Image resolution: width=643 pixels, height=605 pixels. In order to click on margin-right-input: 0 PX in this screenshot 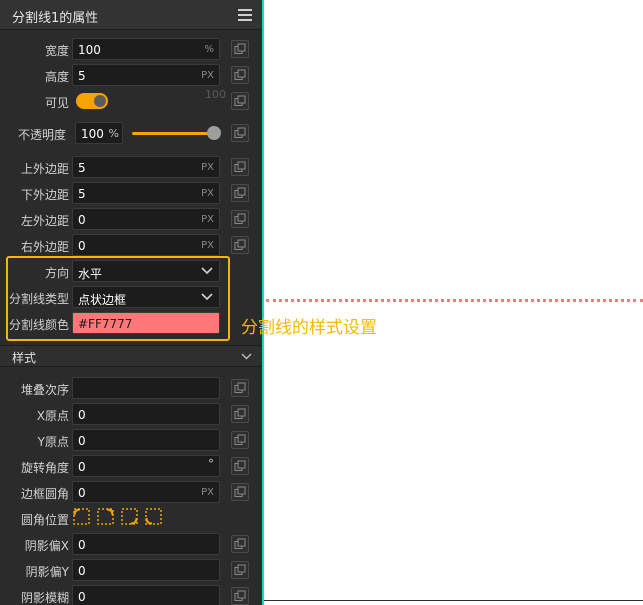, I will do `click(146, 245)`.